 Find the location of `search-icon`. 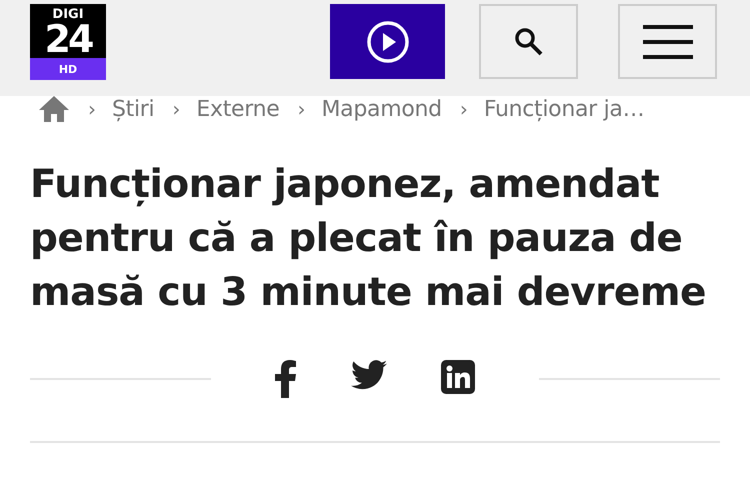

search-icon is located at coordinates (528, 42).